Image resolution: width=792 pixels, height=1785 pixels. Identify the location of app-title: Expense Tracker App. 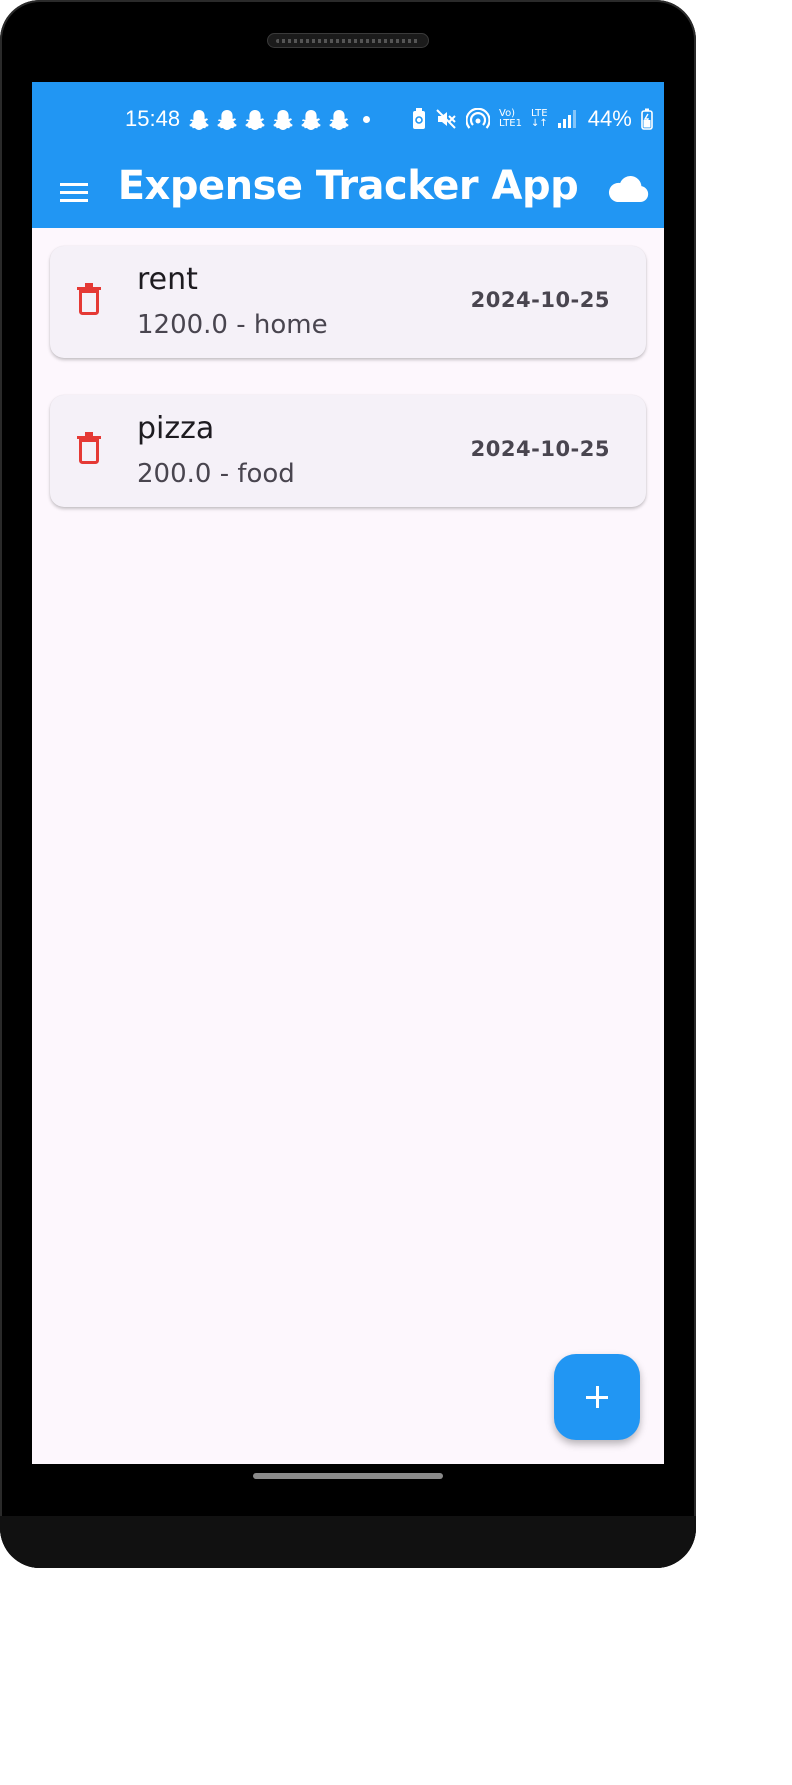
(348, 186).